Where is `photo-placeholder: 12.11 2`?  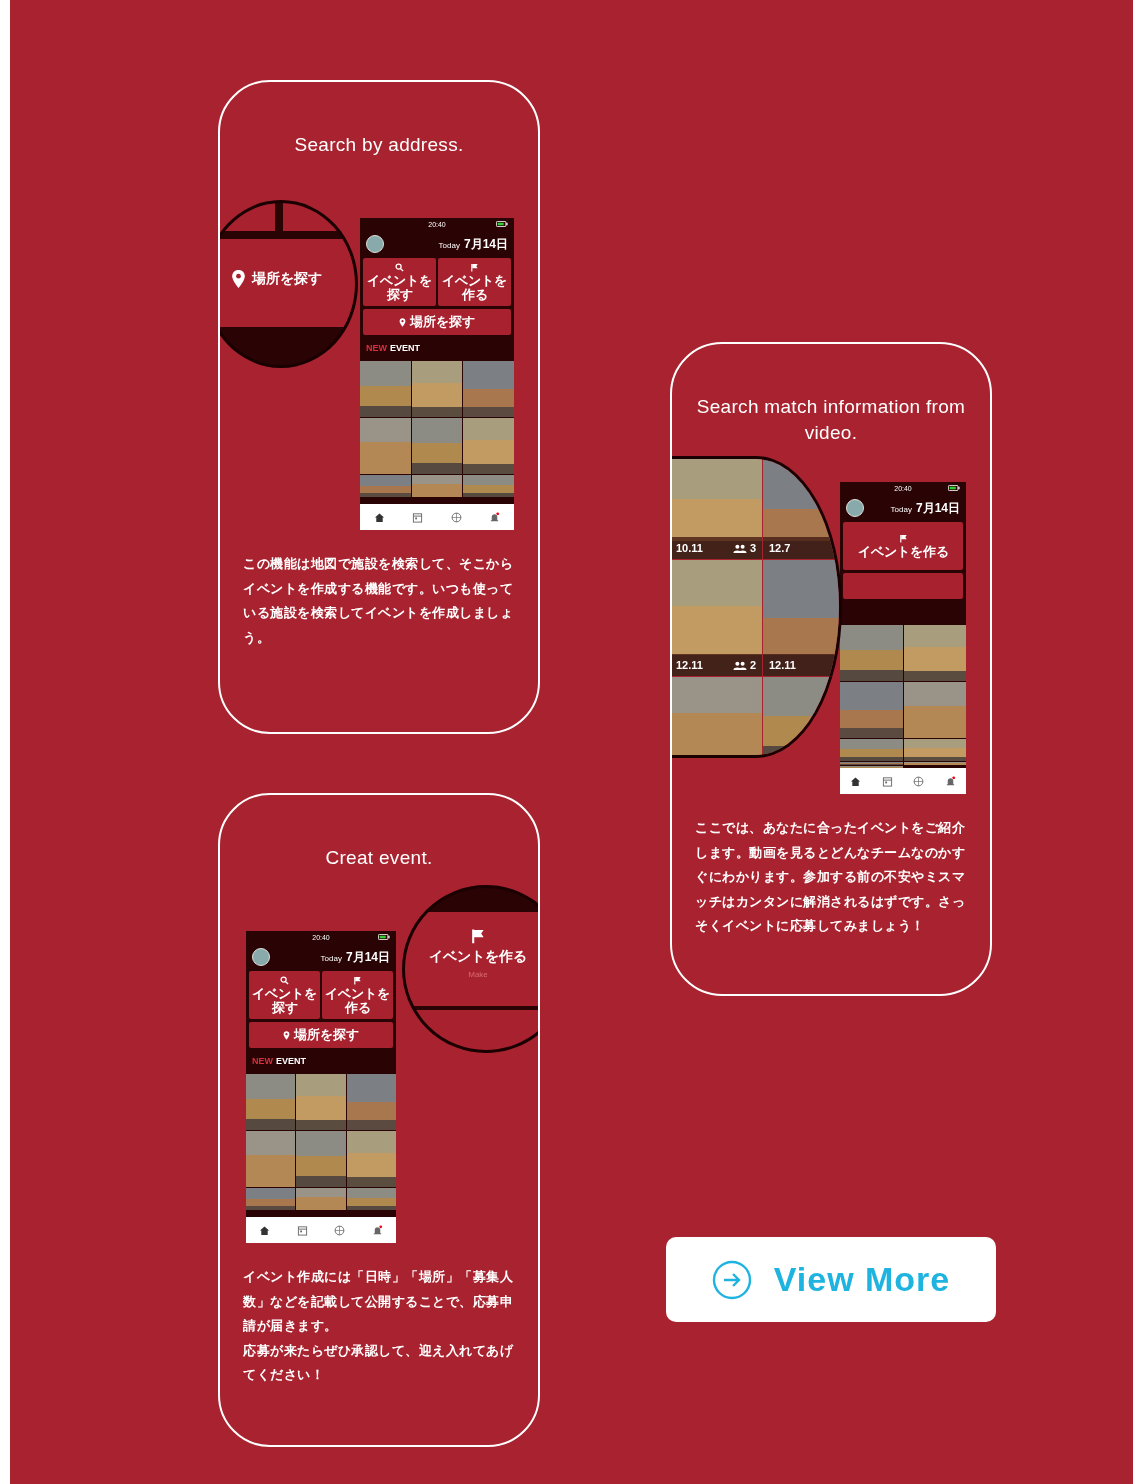
photo-placeholder: 12.11 2 is located at coordinates (717, 618).